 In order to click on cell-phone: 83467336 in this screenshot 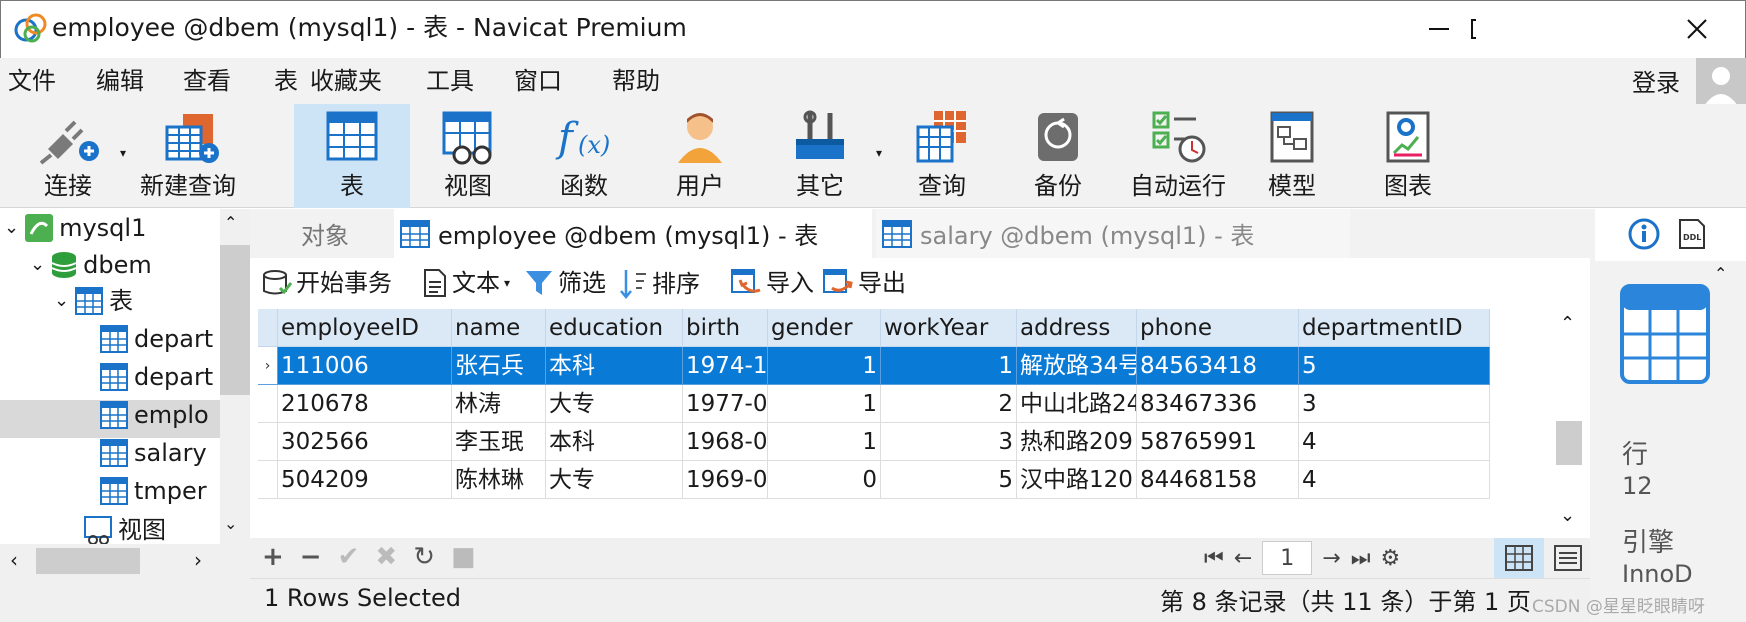, I will do `click(1218, 404)`.